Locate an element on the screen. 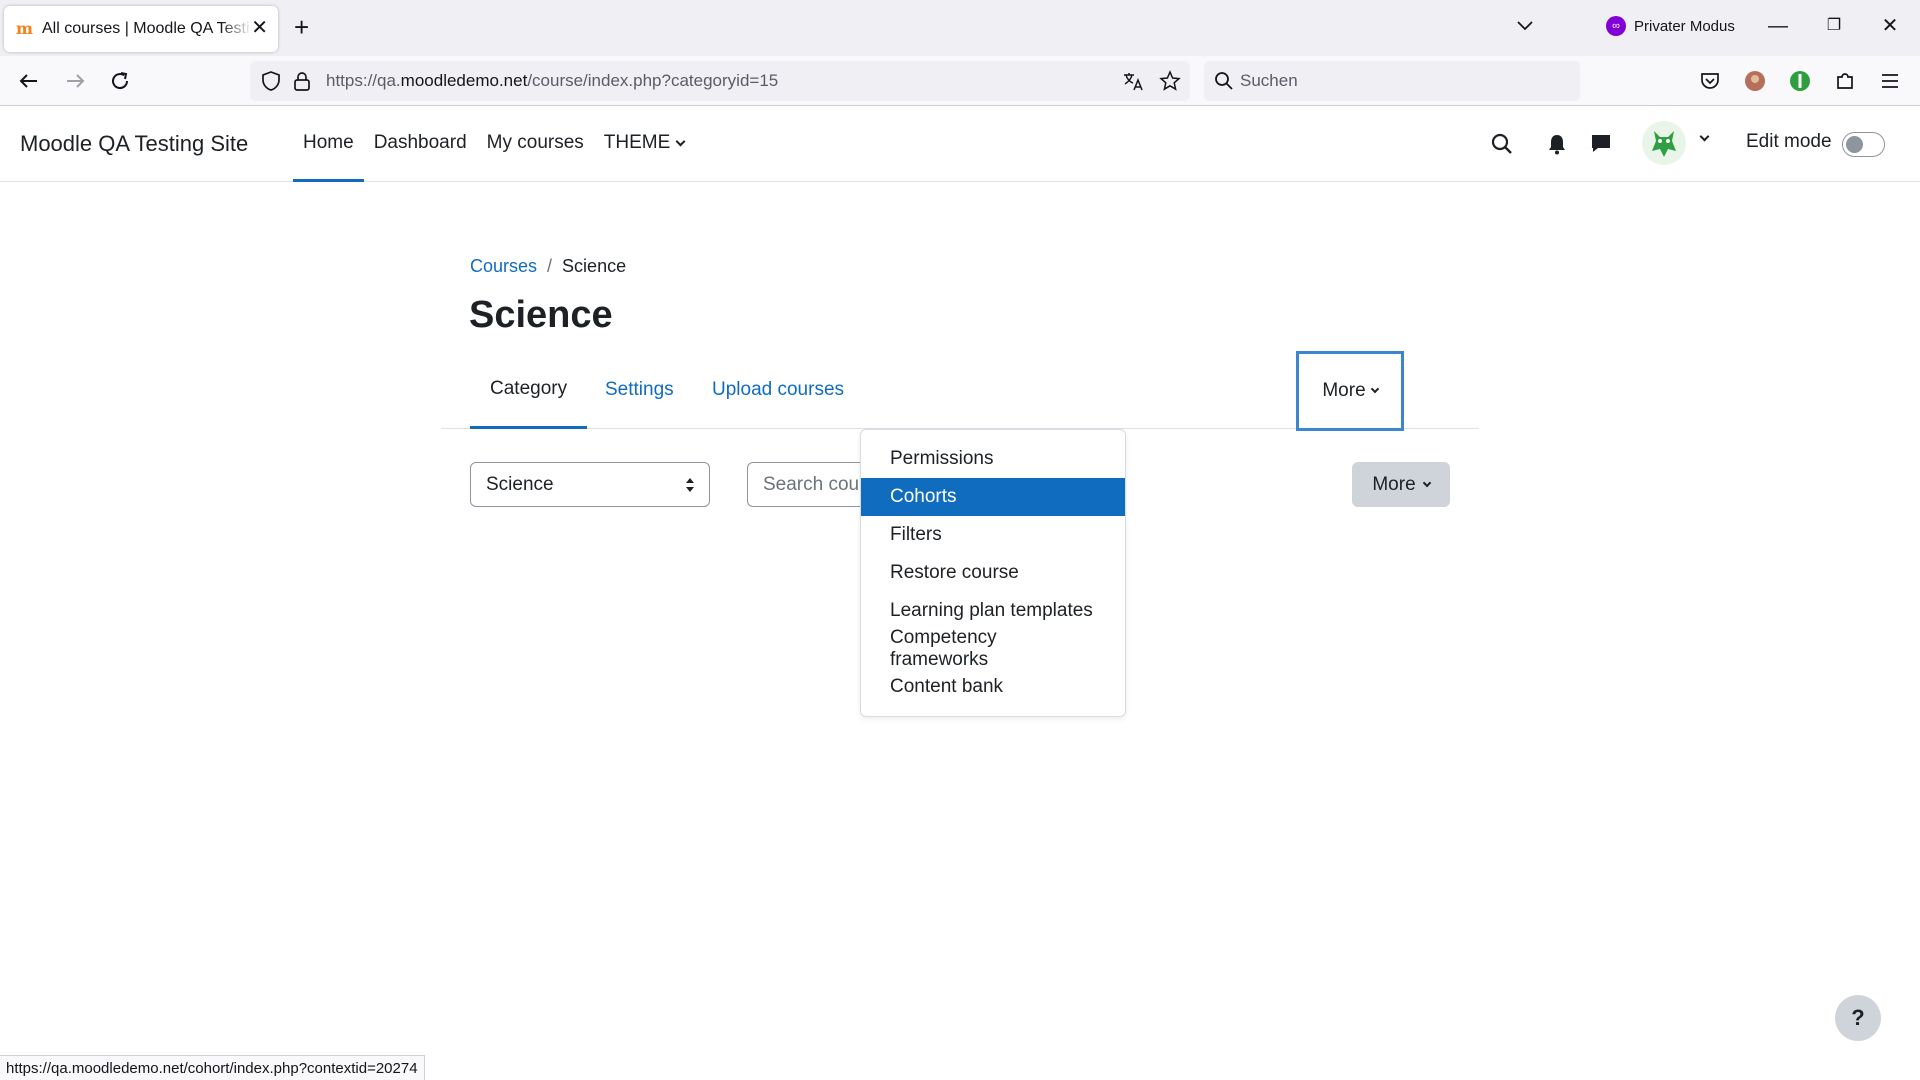 This screenshot has height=1080, width=1920. browser-tab: m All courses | Moodle QA Testing Site ✕ is located at coordinates (141, 29).